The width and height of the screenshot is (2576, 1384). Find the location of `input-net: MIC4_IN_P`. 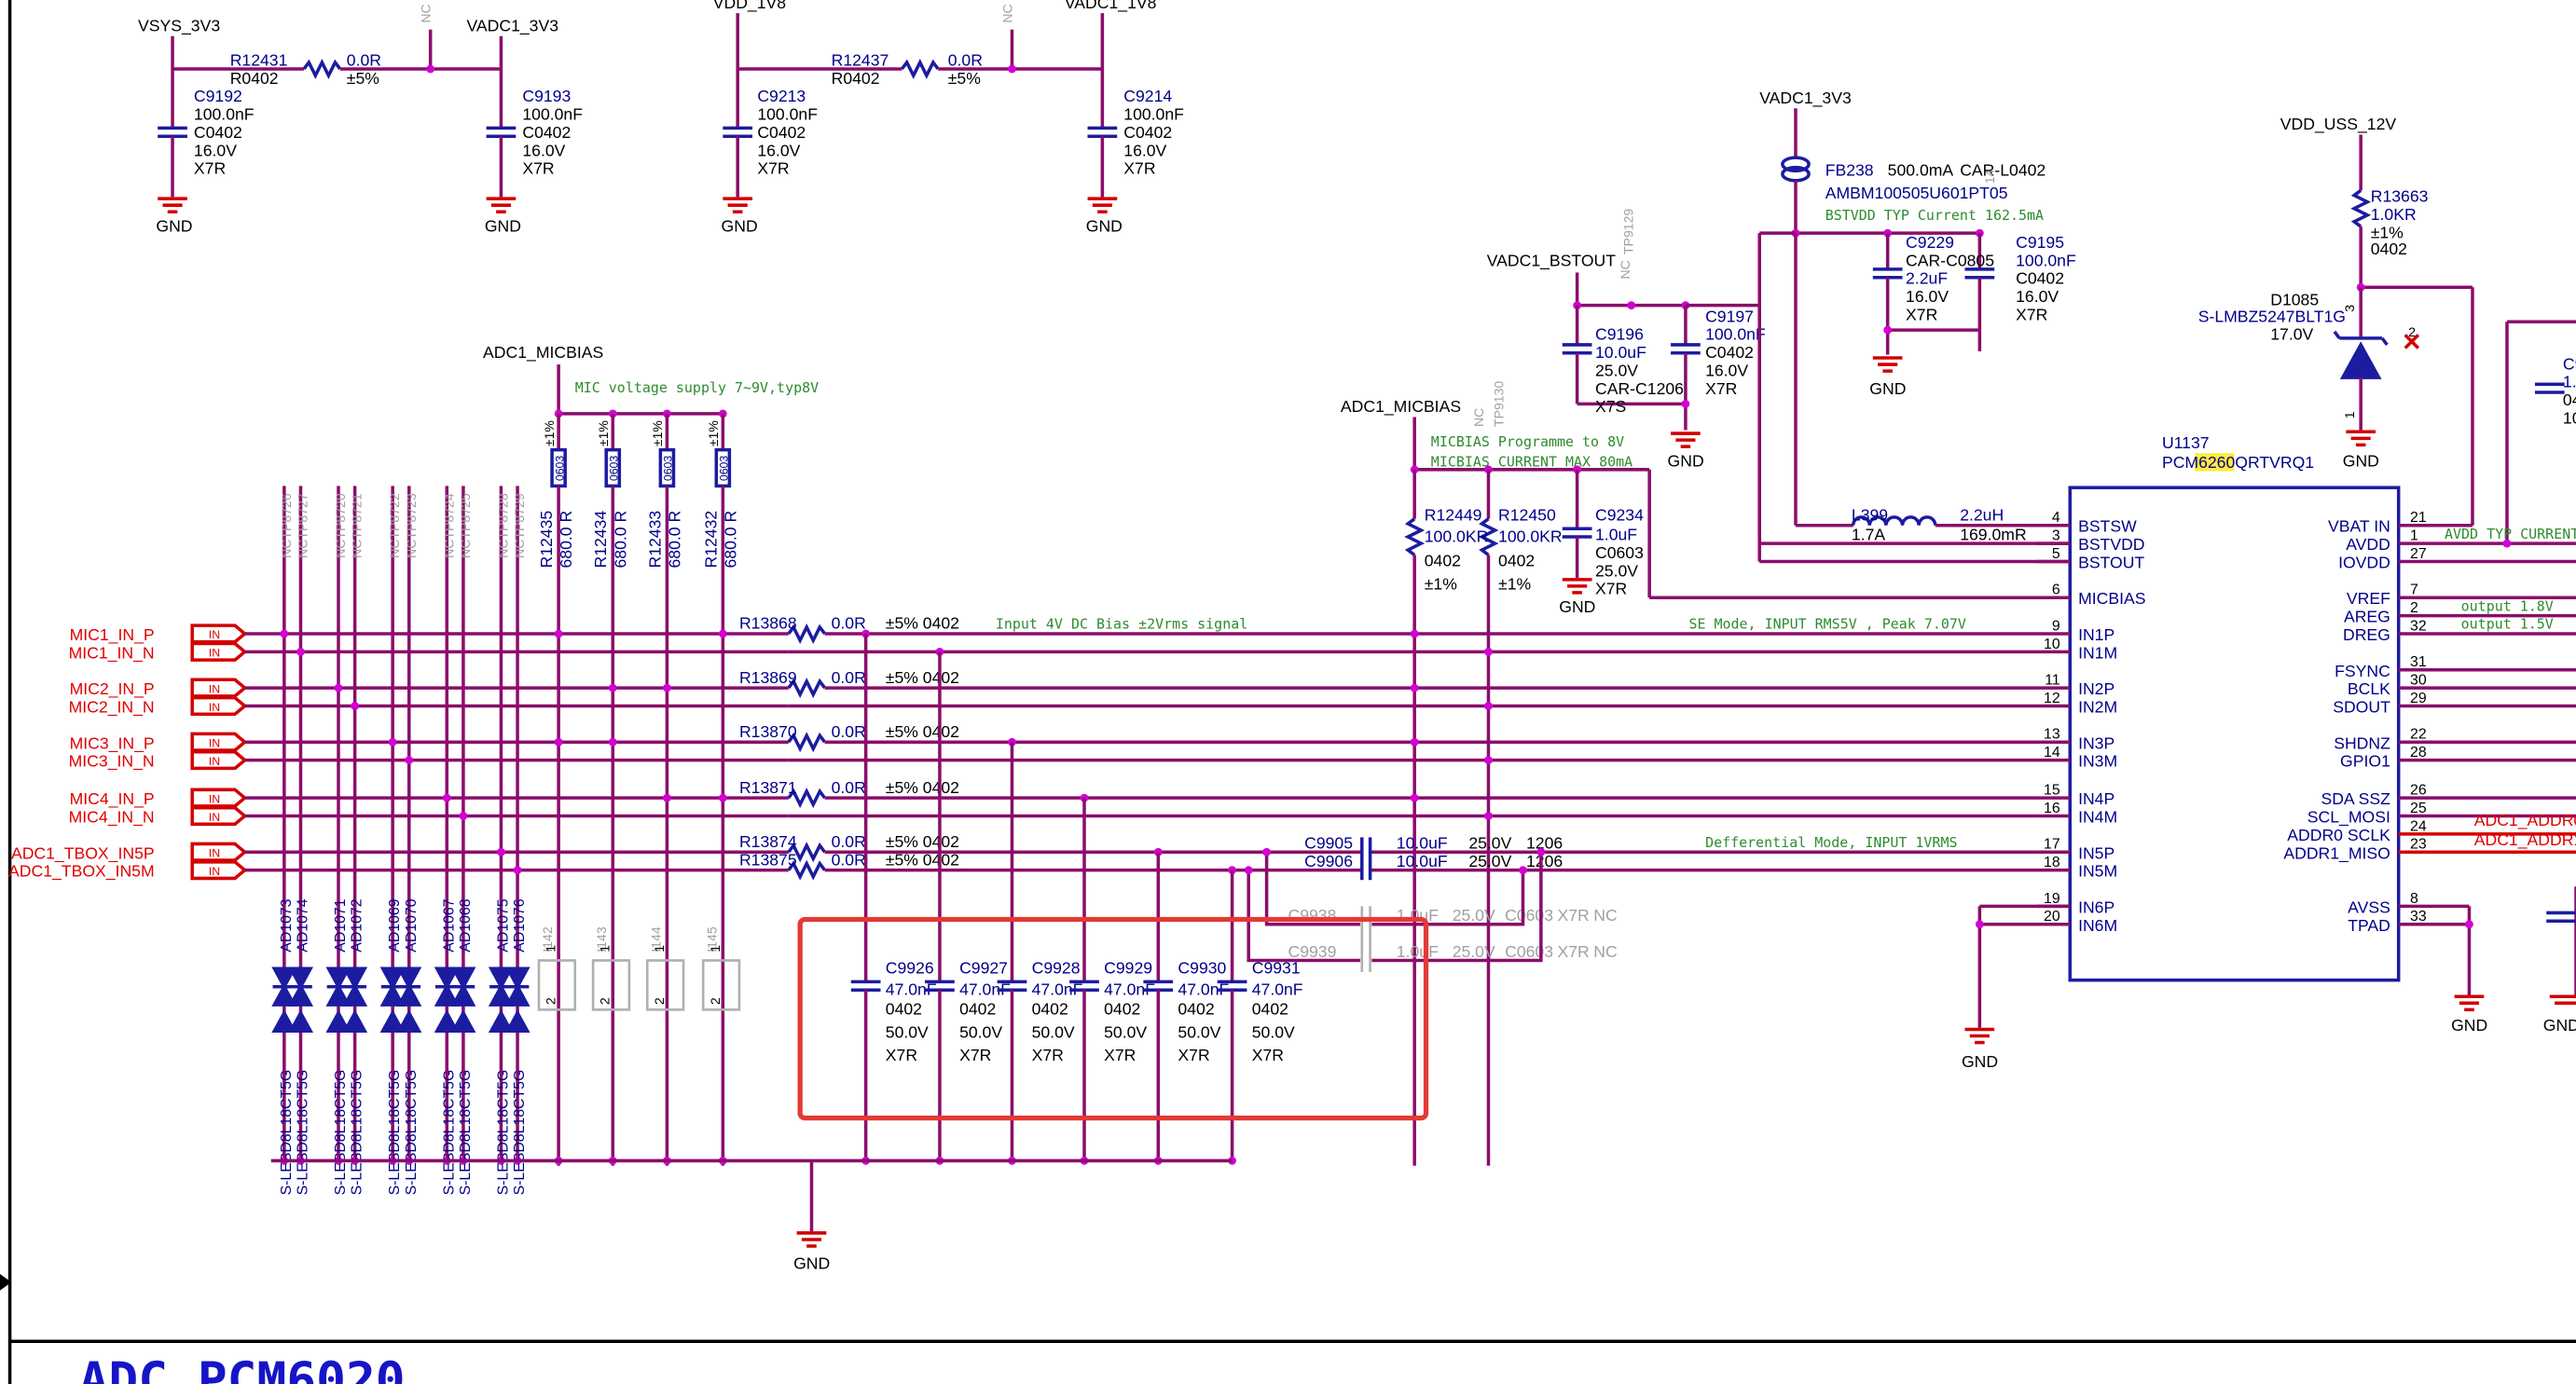

input-net: MIC4_IN_P is located at coordinates (112, 799).